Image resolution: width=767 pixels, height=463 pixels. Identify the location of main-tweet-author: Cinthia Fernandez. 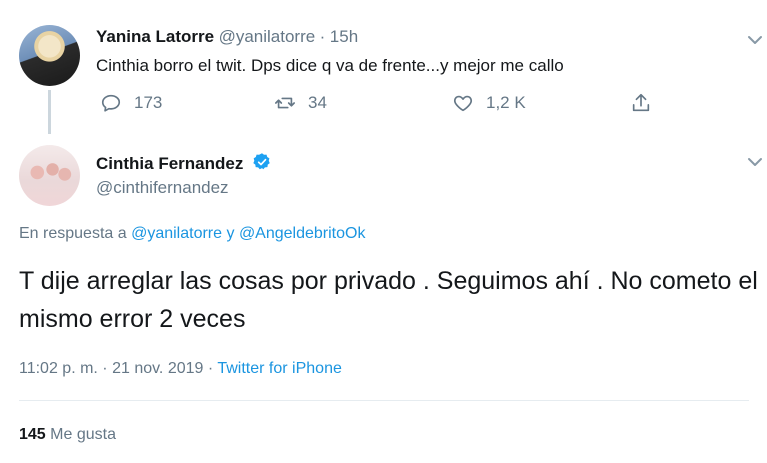
(184, 163).